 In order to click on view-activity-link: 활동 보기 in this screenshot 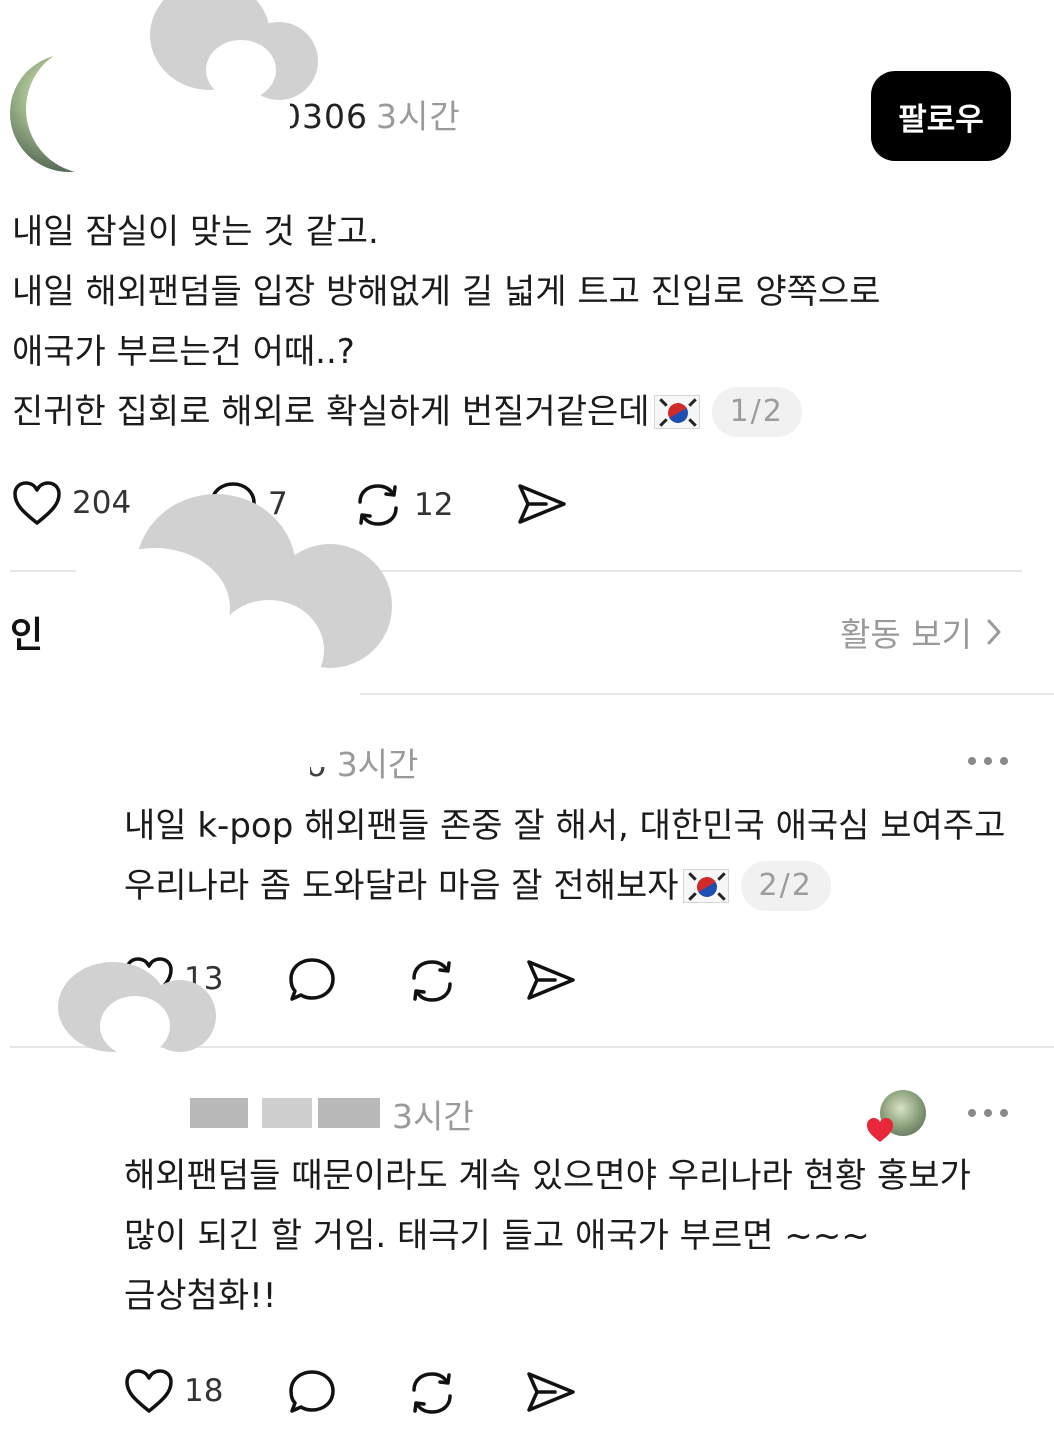, I will do `click(921, 632)`.